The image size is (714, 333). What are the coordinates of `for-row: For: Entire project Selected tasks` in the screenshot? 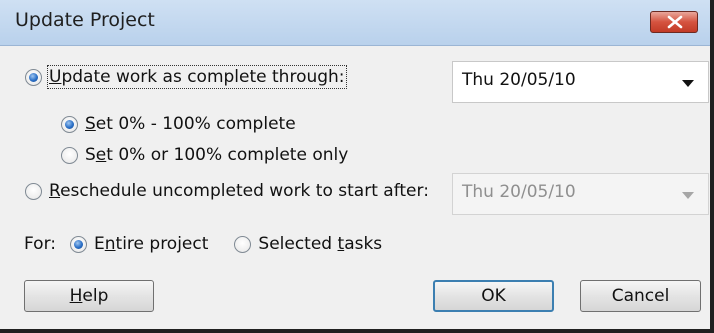 It's located at (203, 244).